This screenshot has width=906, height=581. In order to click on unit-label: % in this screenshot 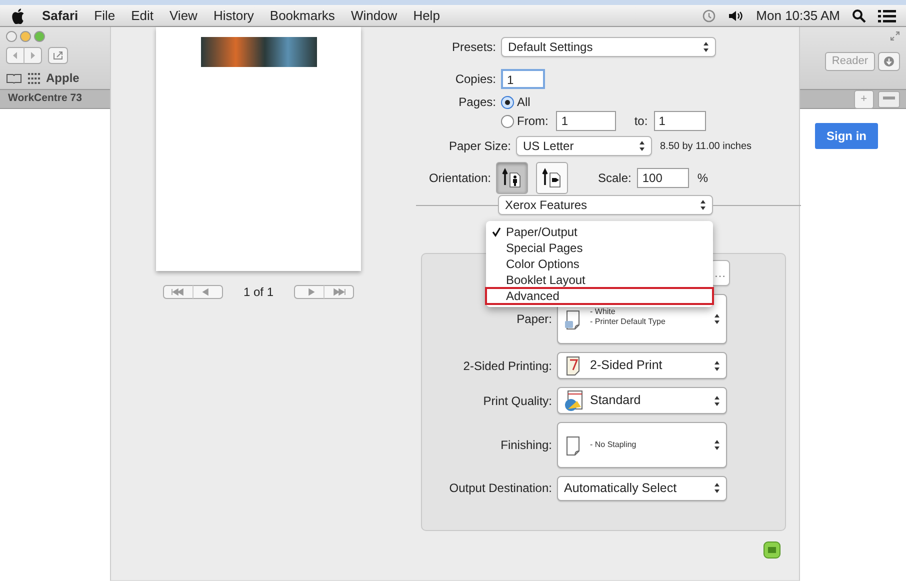, I will do `click(702, 178)`.